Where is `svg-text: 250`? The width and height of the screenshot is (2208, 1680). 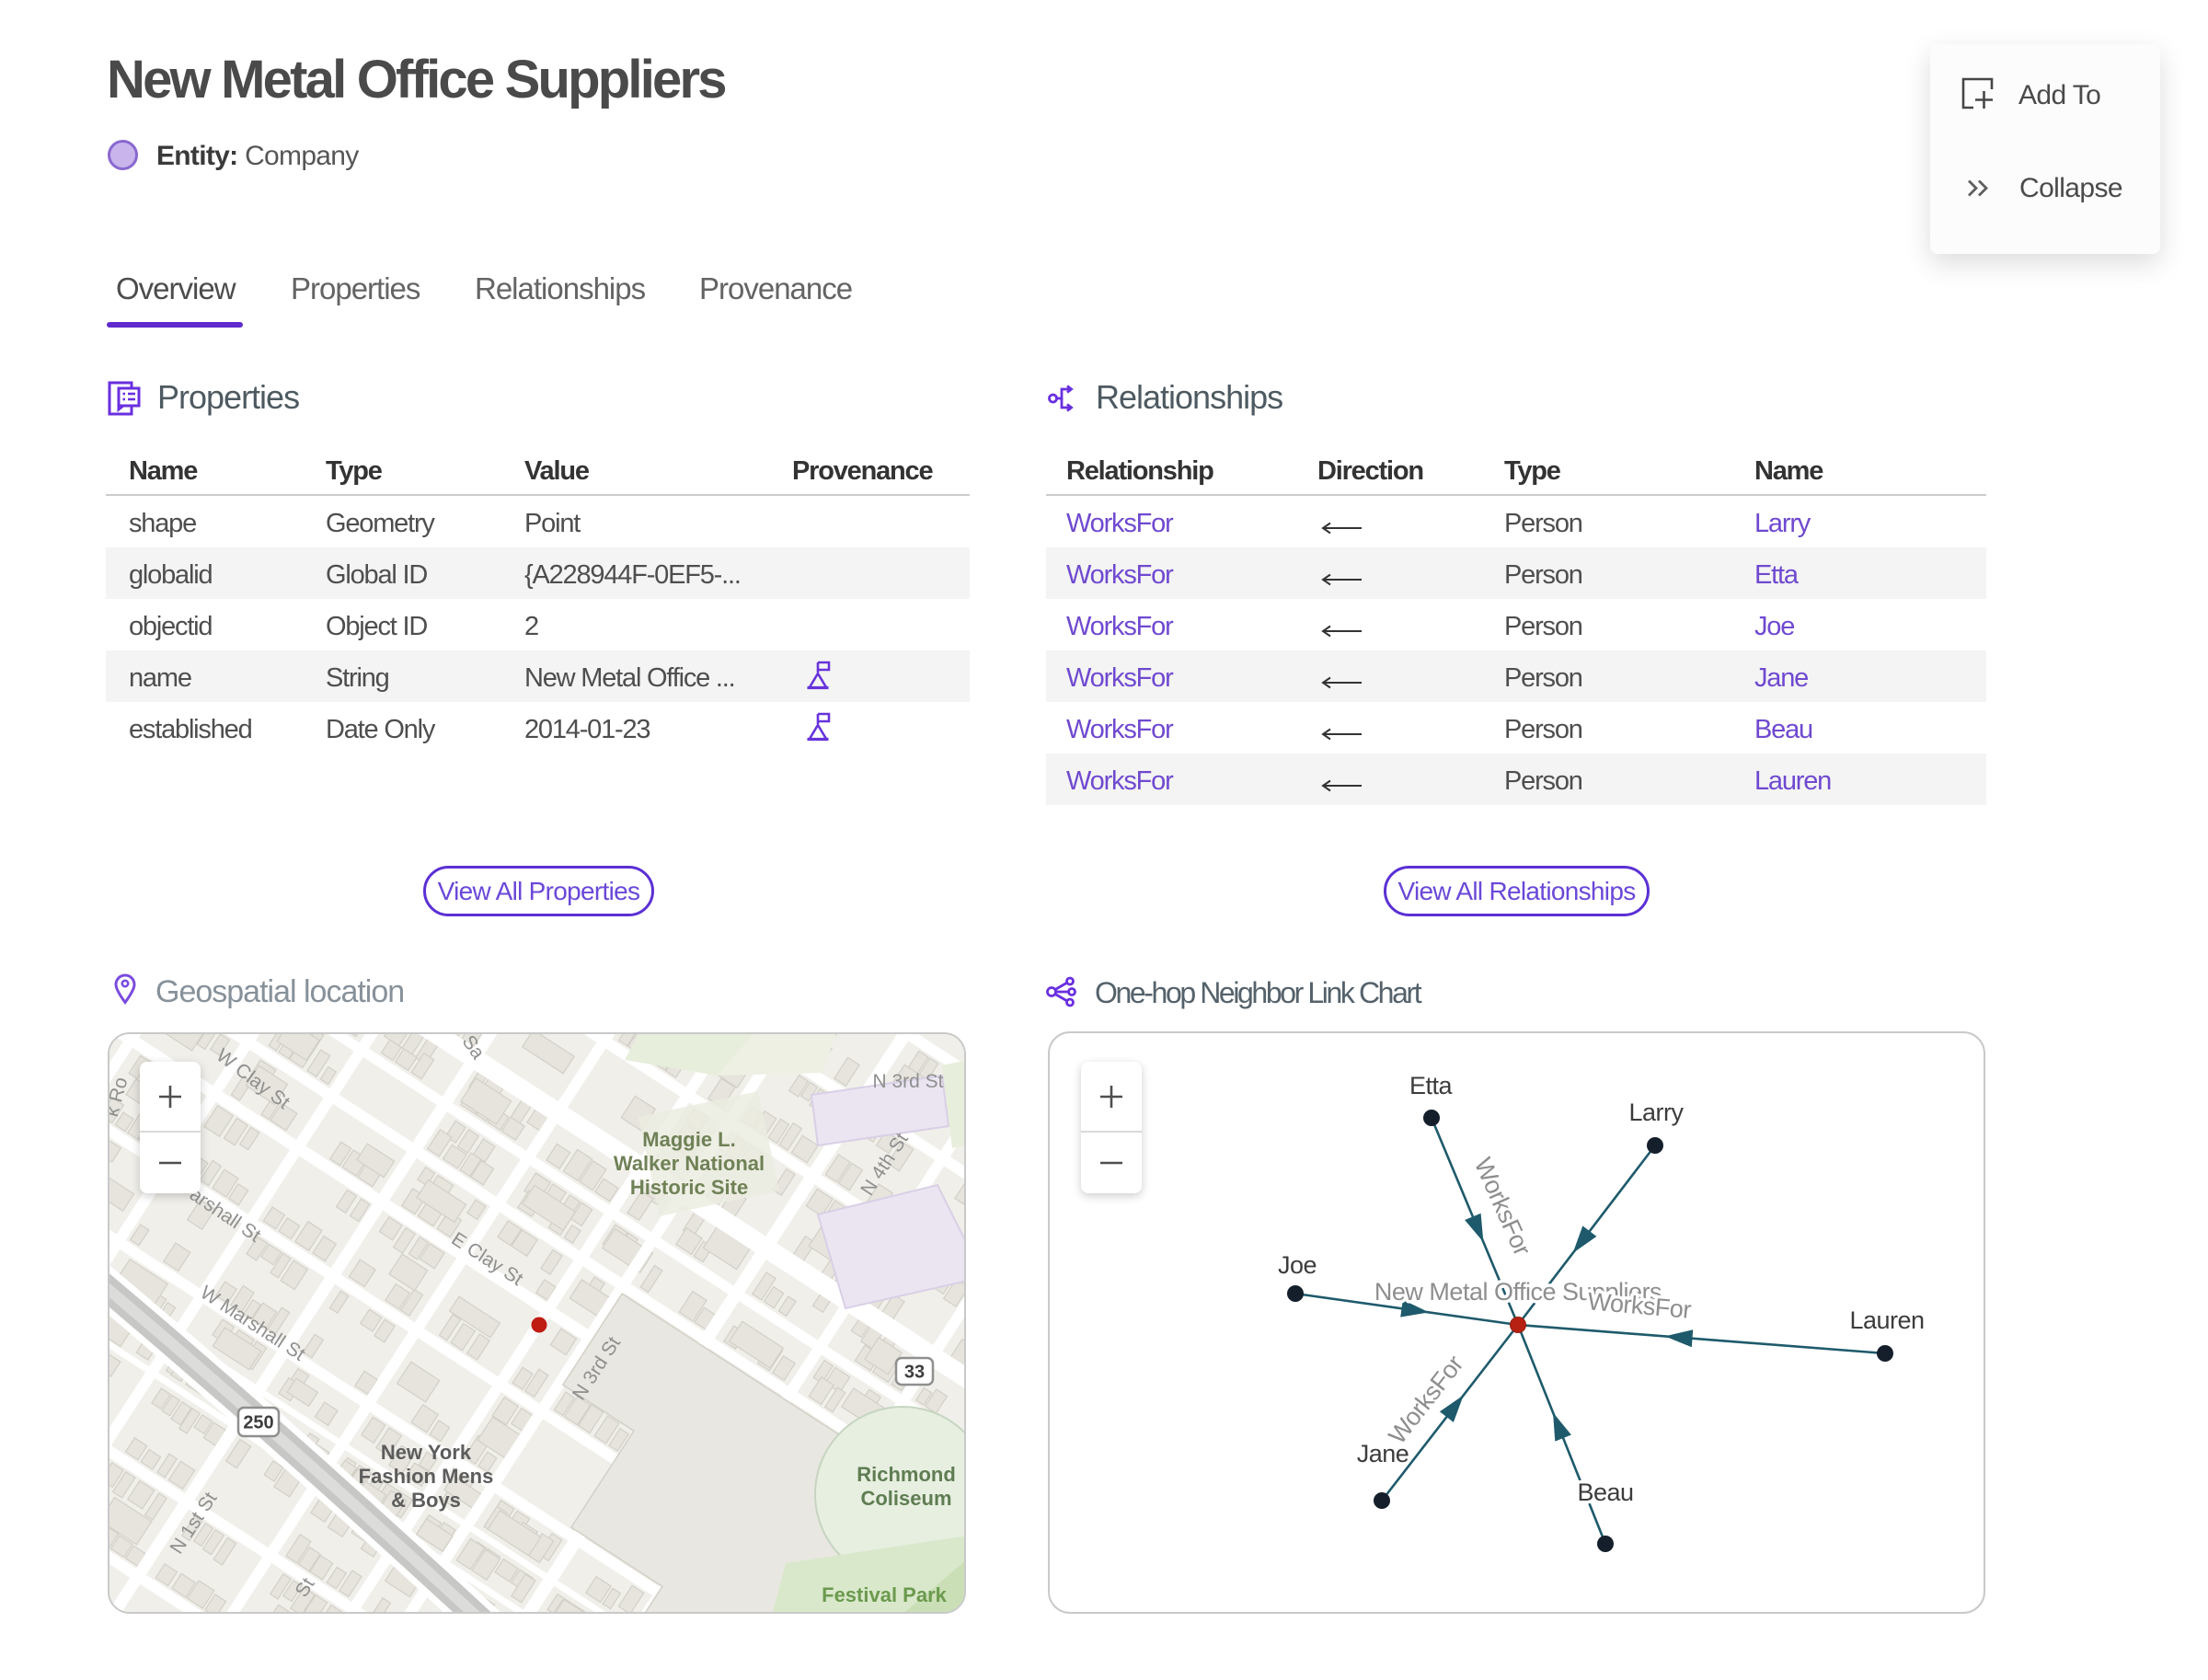
svg-text: 250 is located at coordinates (258, 1423).